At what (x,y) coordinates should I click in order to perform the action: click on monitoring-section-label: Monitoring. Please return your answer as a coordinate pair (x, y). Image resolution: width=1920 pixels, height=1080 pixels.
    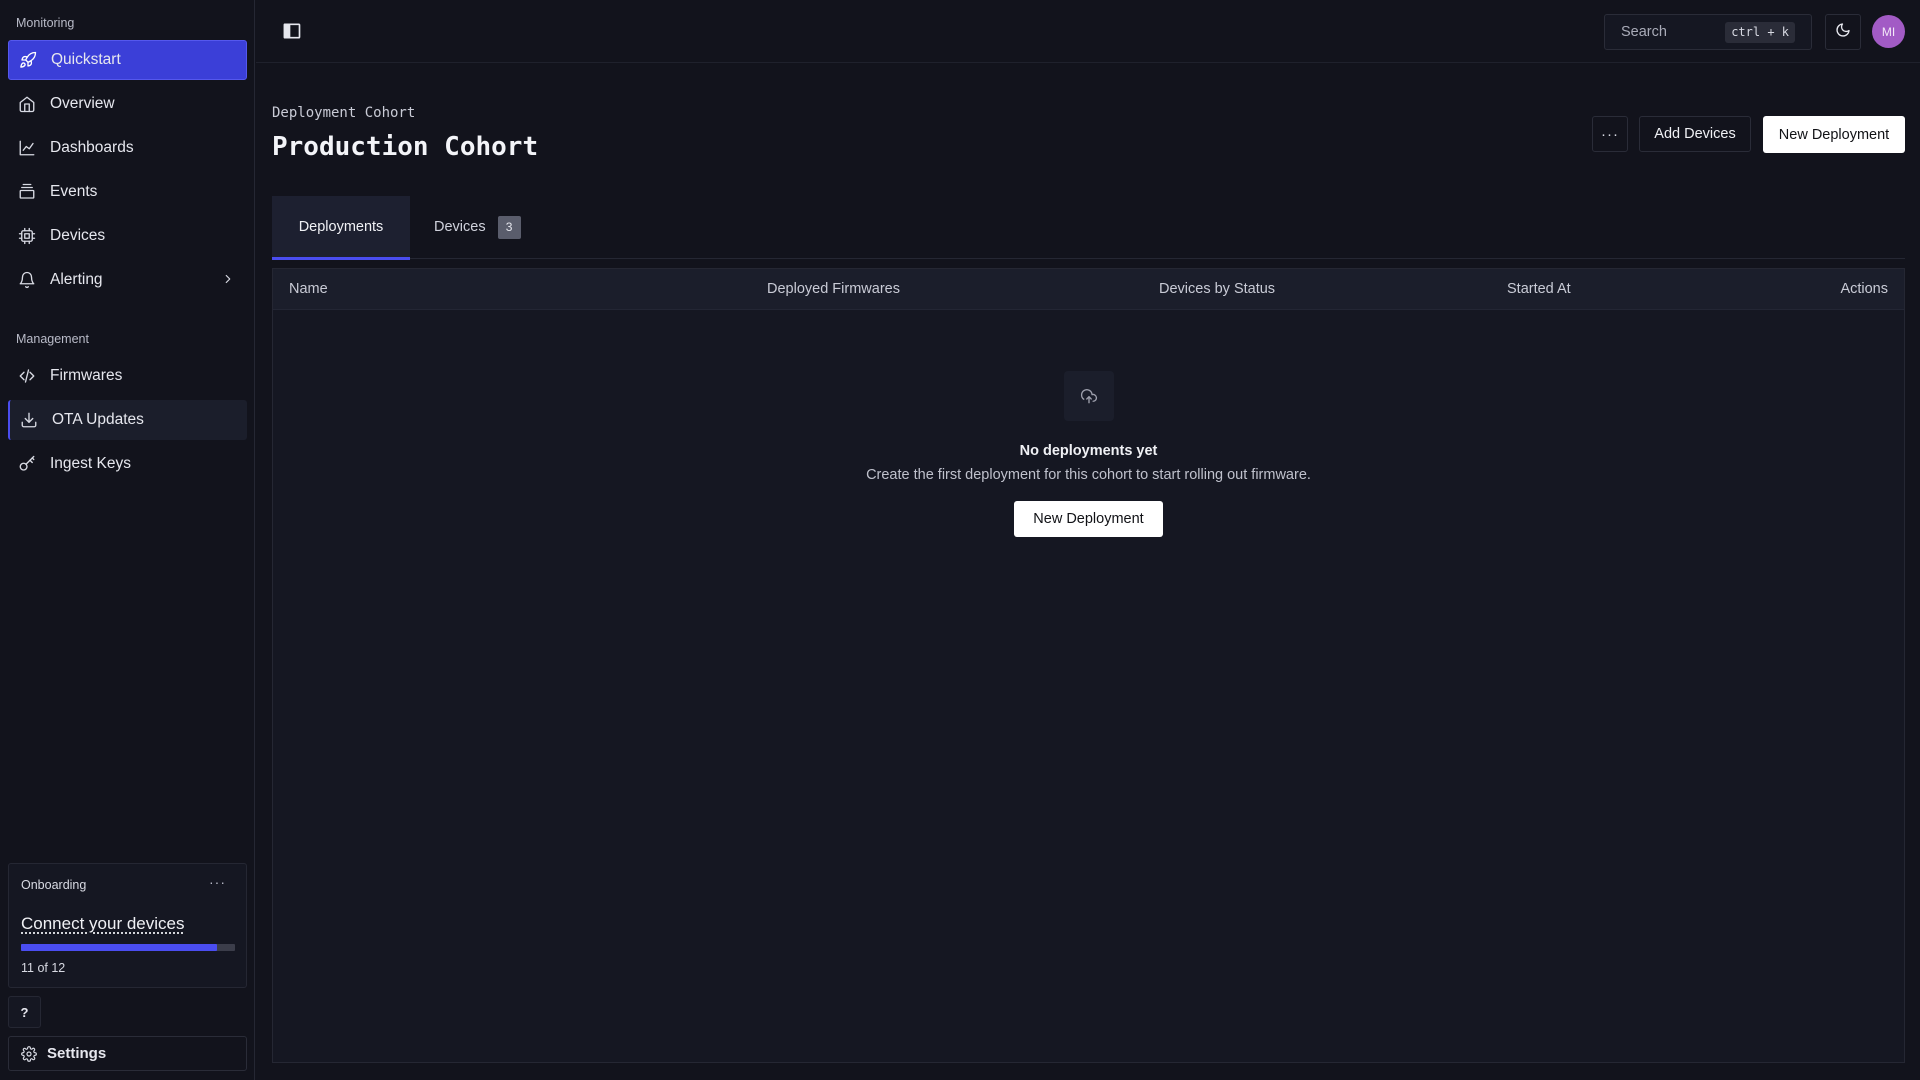
    Looking at the image, I should click on (45, 23).